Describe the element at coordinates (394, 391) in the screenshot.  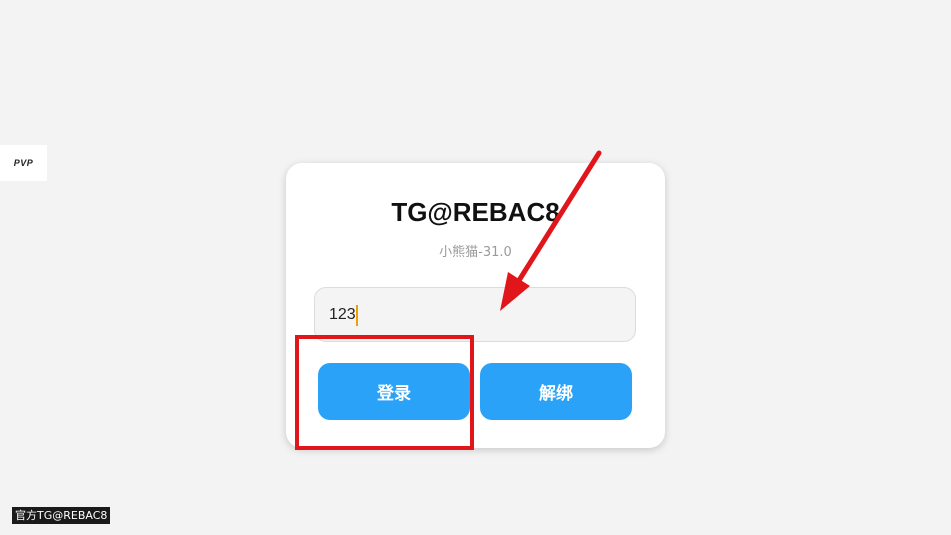
I see `login-button: 登录` at that location.